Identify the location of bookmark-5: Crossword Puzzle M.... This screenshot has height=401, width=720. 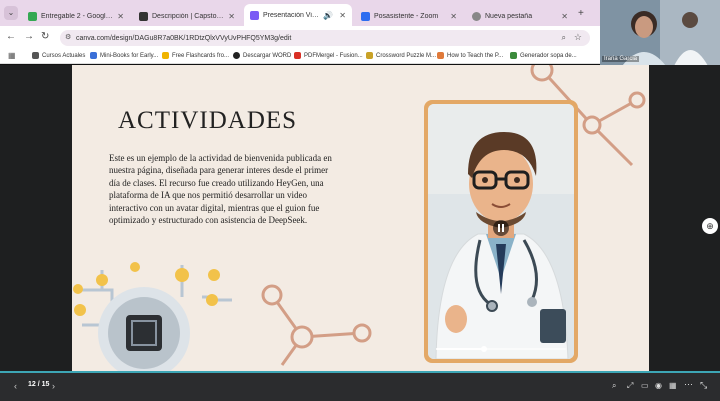
(401, 55).